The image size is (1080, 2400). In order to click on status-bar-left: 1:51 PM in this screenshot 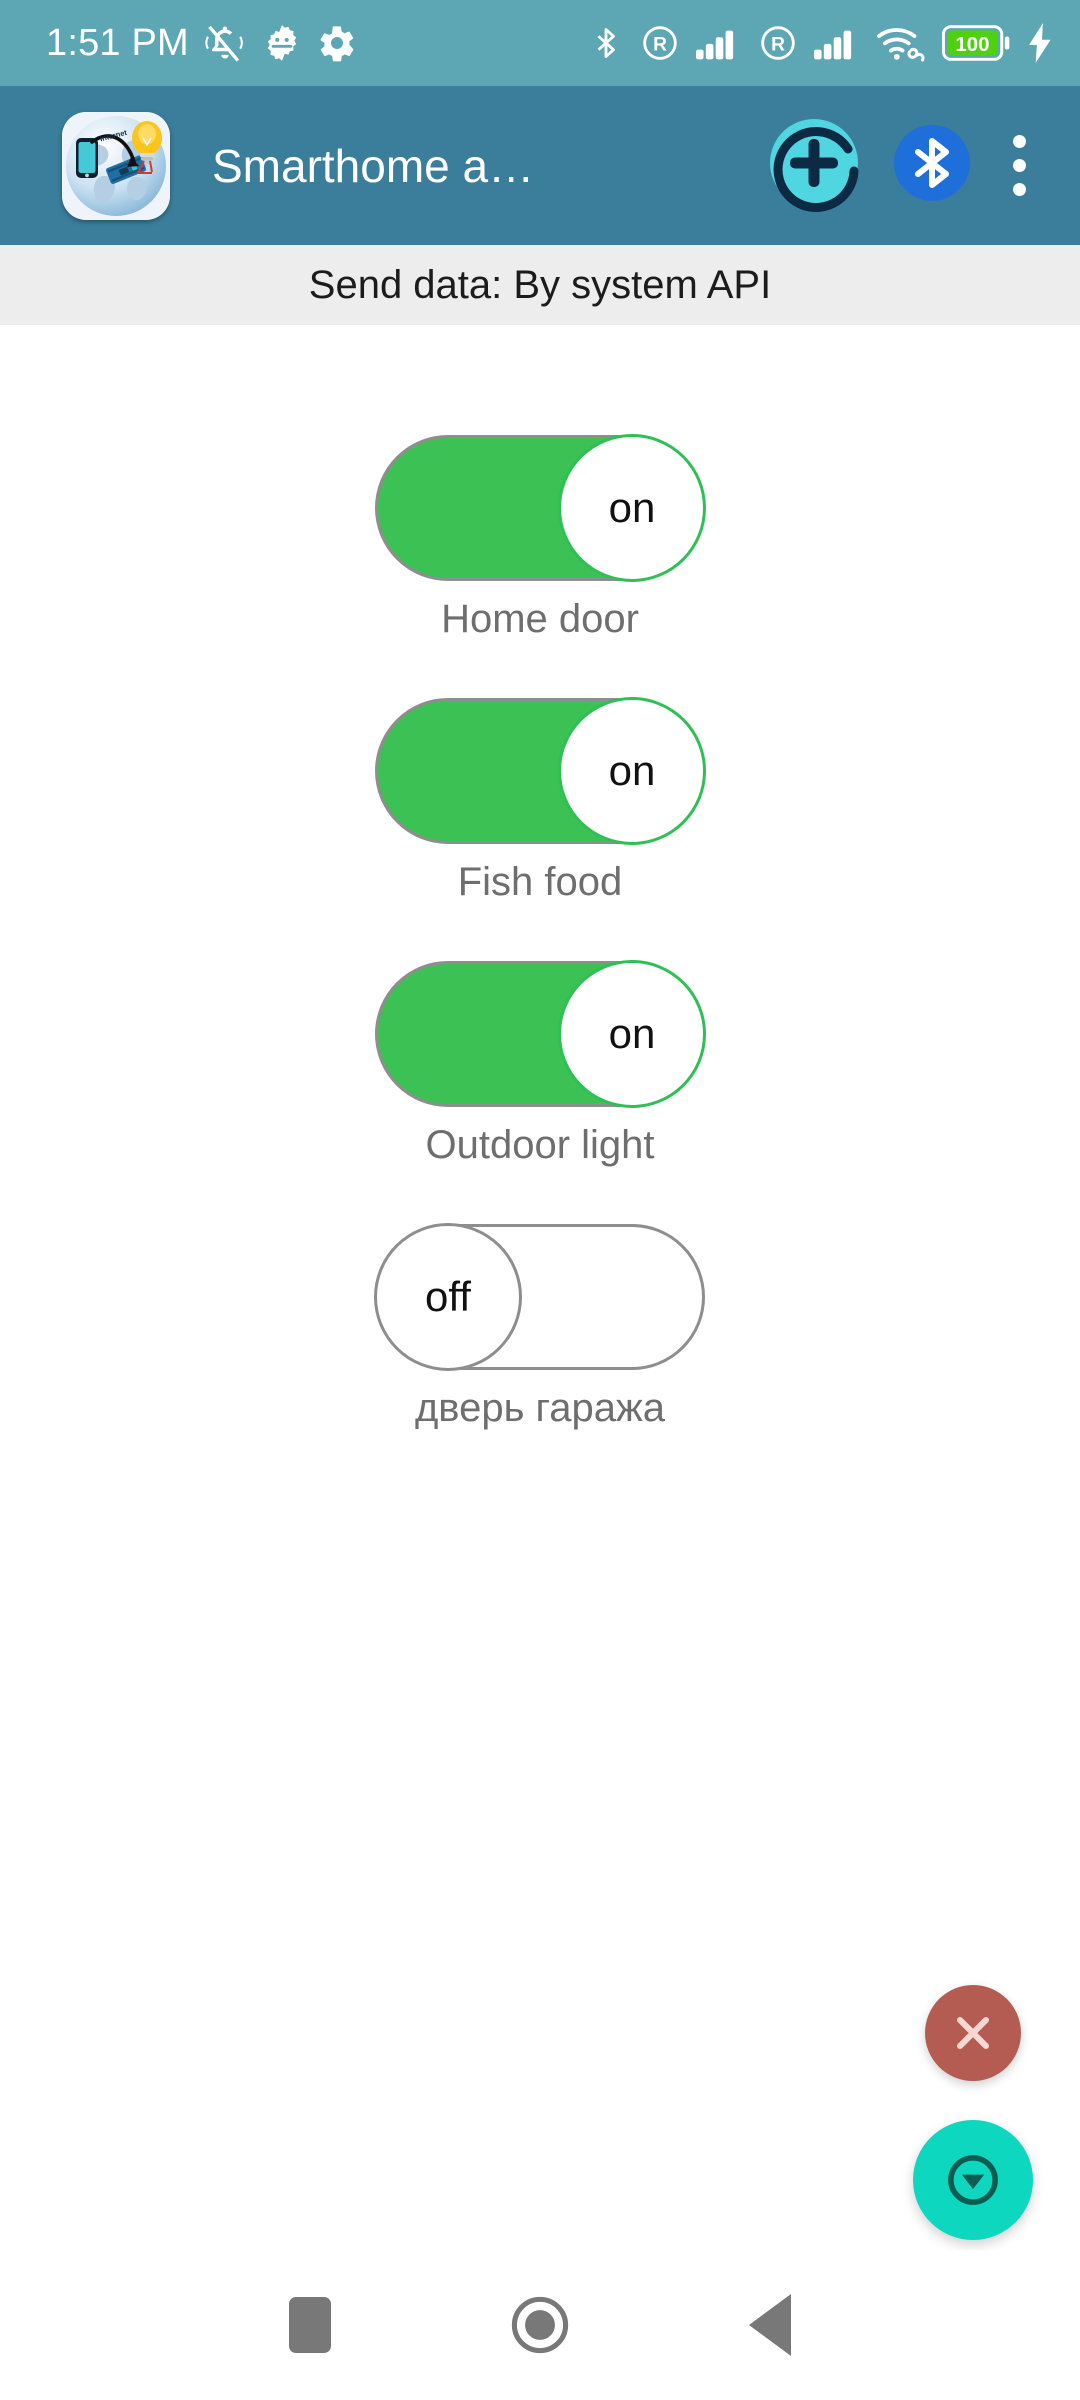, I will do `click(201, 43)`.